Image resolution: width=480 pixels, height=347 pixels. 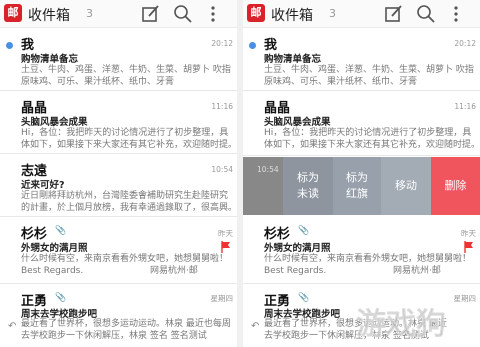 I want to click on mail-time: 星期四, so click(x=222, y=298).